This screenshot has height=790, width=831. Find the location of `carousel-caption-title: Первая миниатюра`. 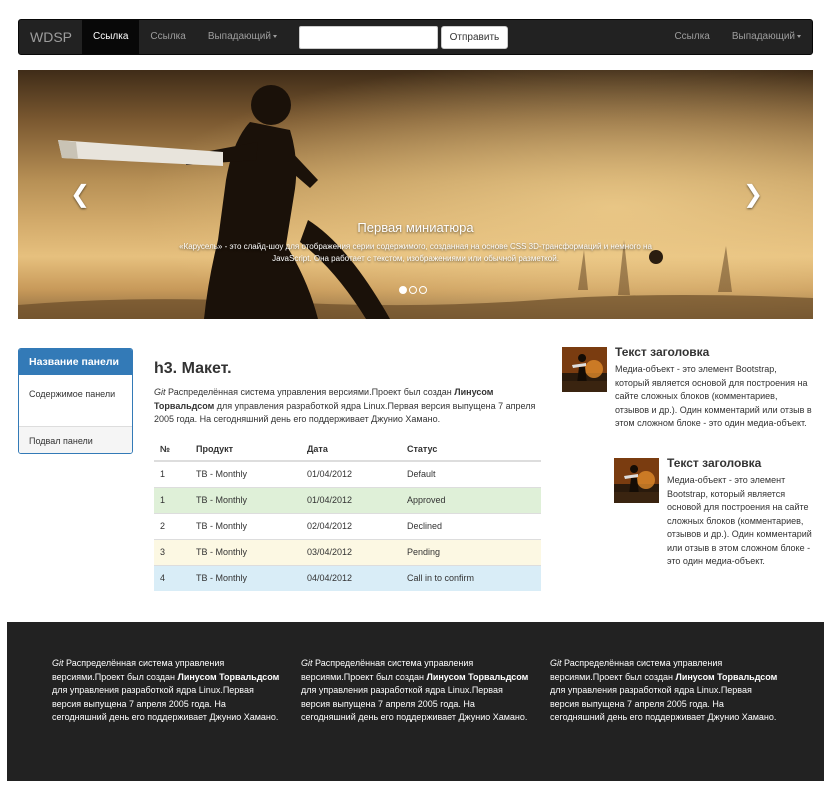

carousel-caption-title: Первая миниатюра is located at coordinates (415, 227).